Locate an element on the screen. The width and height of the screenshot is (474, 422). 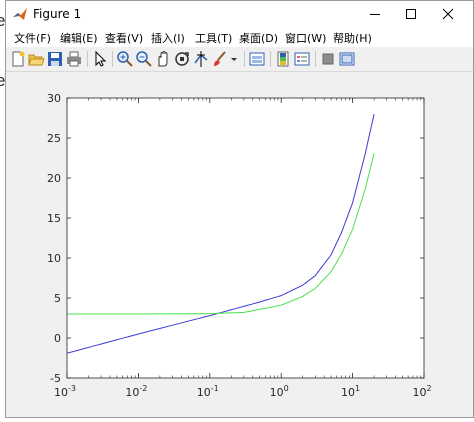
close-icon is located at coordinates (448, 14).